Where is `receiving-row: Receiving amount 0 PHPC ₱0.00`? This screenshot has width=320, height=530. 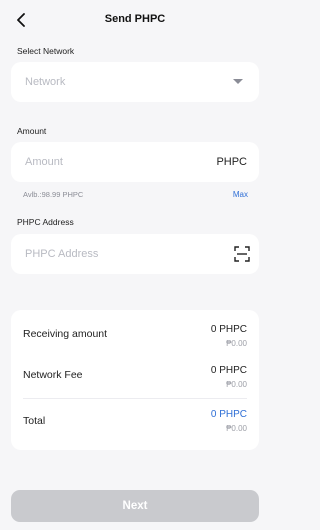 receiving-row: Receiving amount 0 PHPC ₱0.00 is located at coordinates (135, 339).